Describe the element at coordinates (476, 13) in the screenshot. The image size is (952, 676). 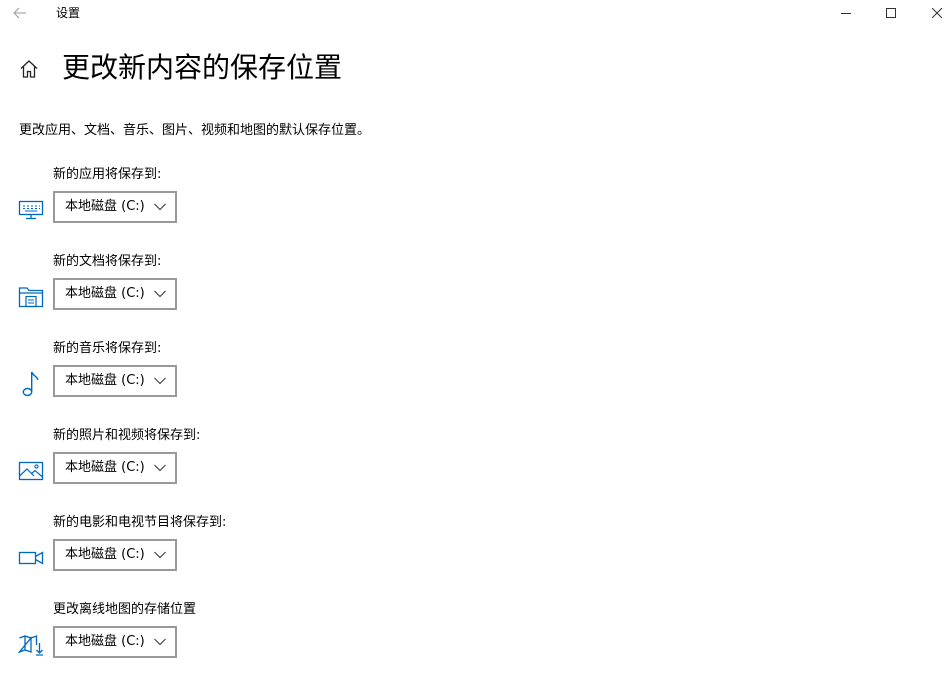
I see `title-bar: 设置` at that location.